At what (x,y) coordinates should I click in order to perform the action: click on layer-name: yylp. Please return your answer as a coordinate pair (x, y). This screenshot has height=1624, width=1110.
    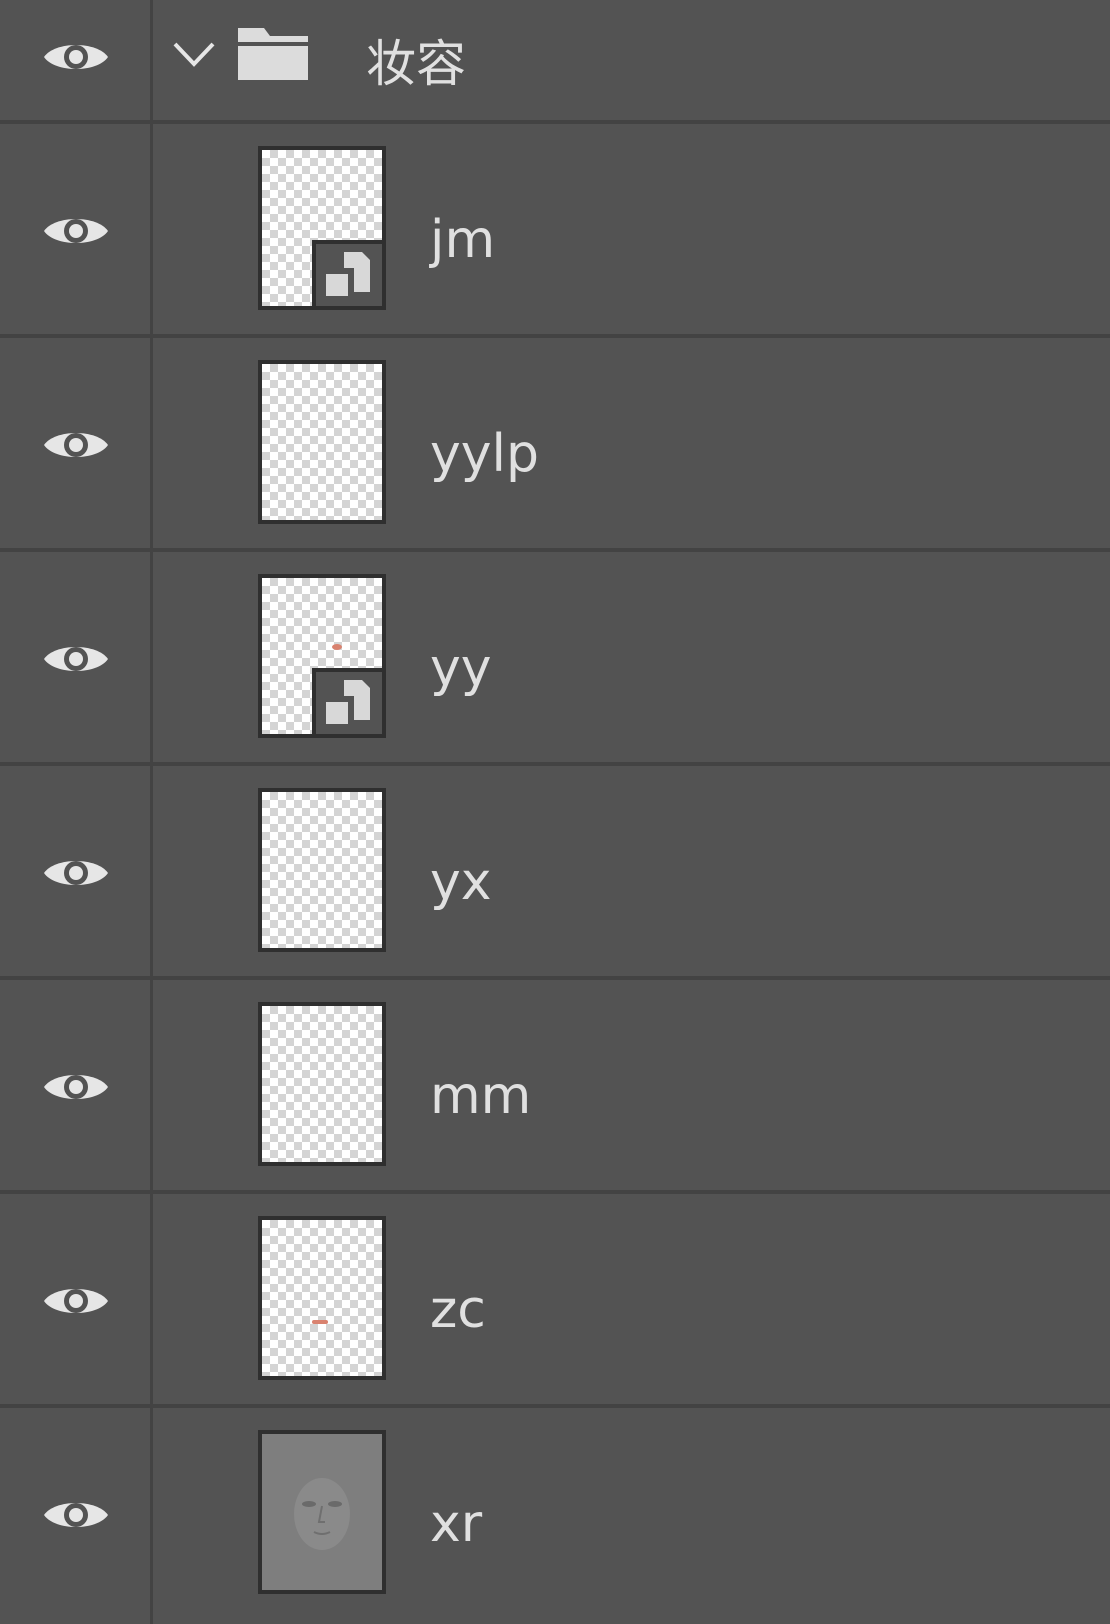
    Looking at the image, I should click on (485, 454).